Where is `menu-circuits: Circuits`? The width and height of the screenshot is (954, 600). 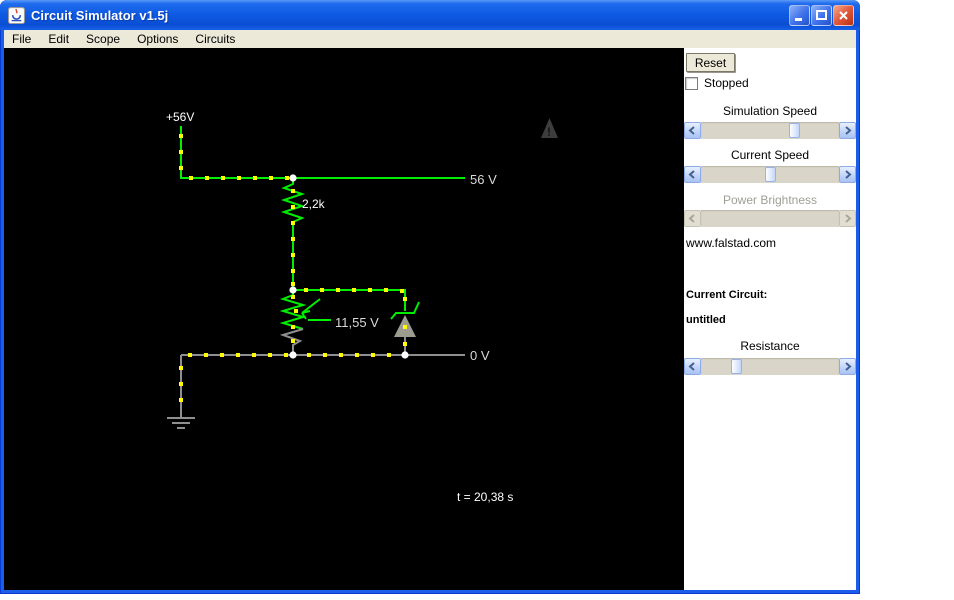 menu-circuits: Circuits is located at coordinates (215, 39).